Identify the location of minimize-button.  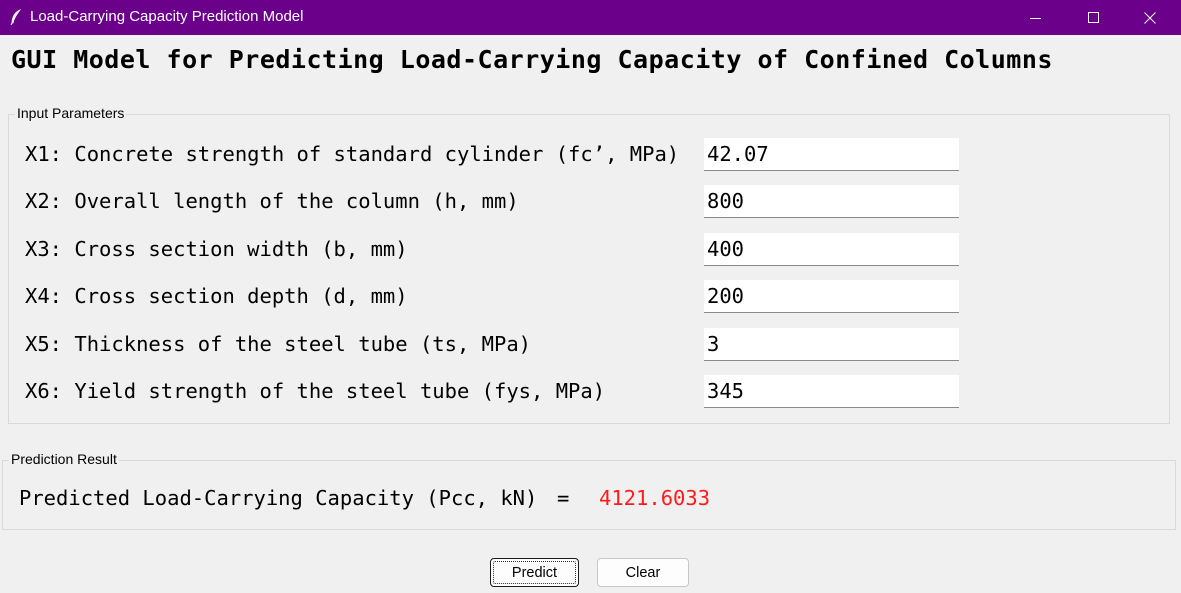
(1036, 17).